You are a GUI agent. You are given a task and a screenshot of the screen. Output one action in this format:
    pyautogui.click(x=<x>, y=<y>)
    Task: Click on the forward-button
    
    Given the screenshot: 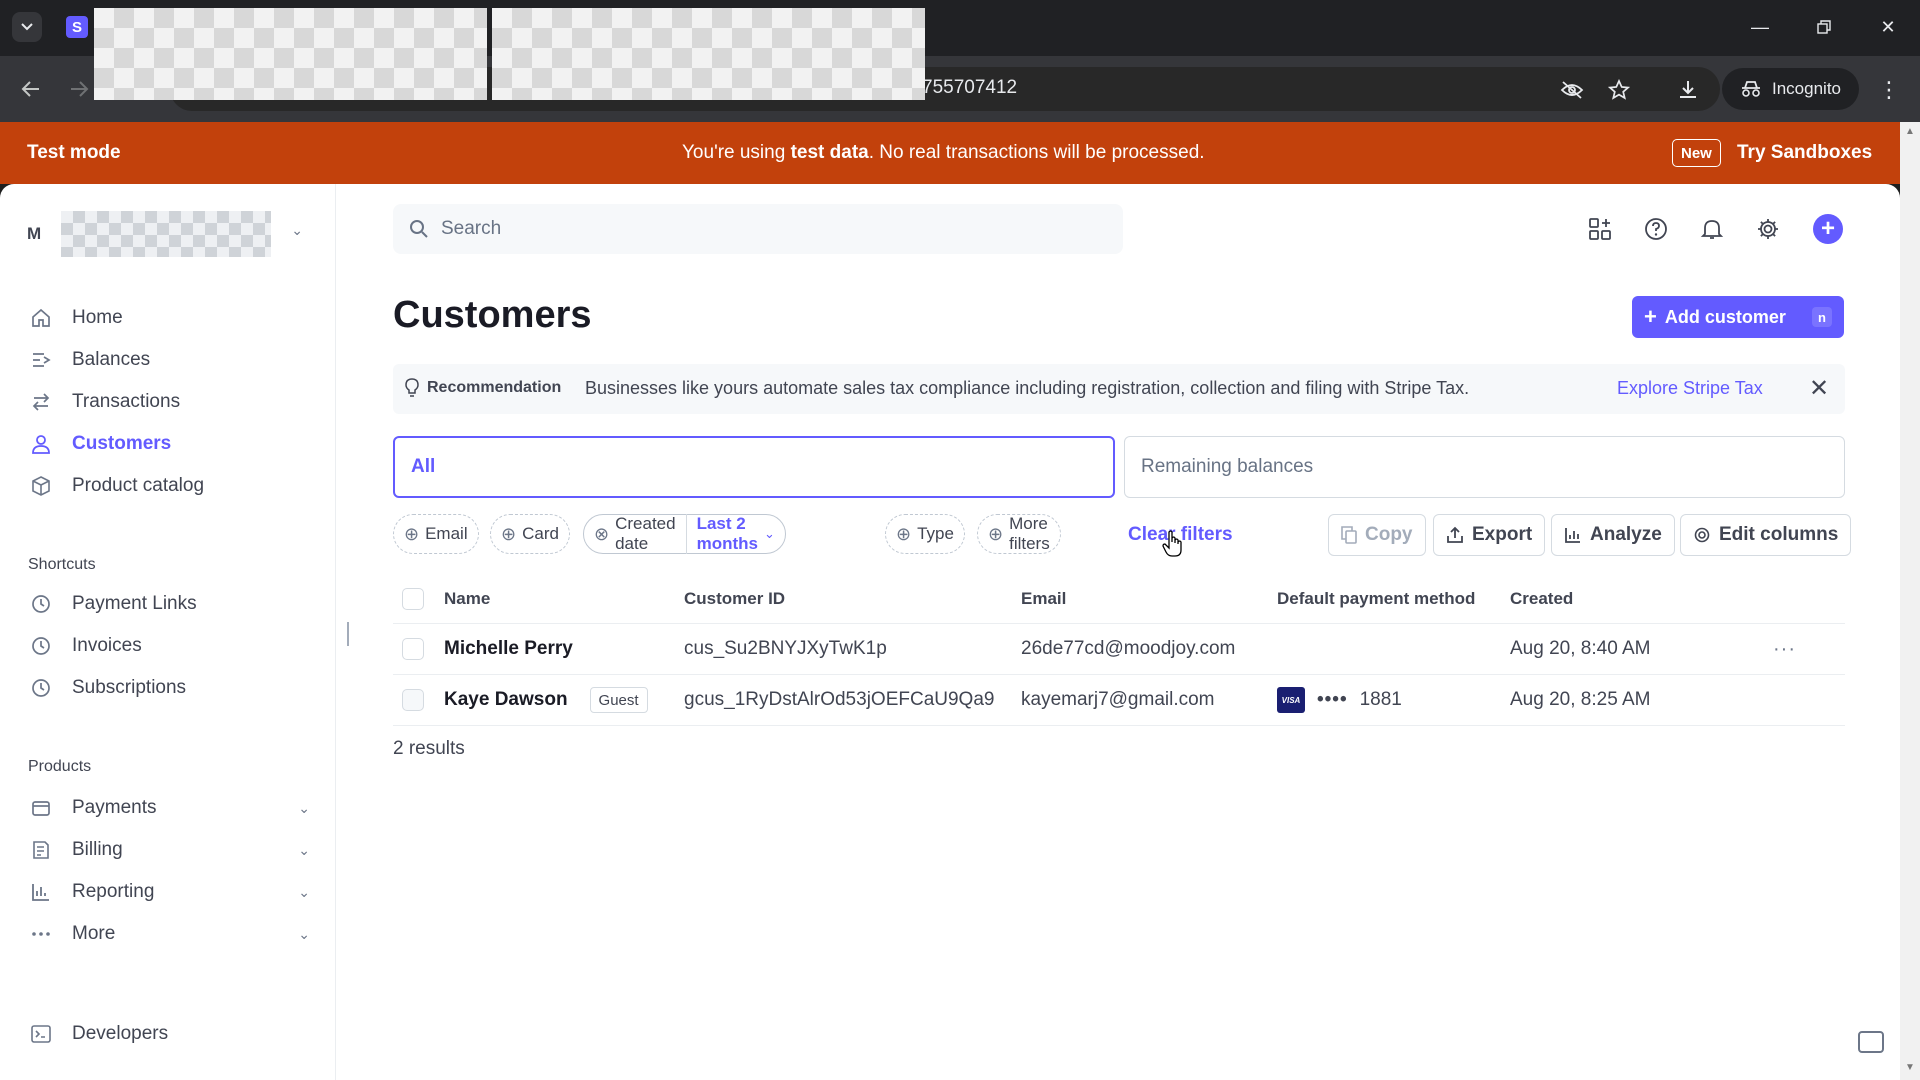 What is the action you would take?
    pyautogui.click(x=79, y=89)
    